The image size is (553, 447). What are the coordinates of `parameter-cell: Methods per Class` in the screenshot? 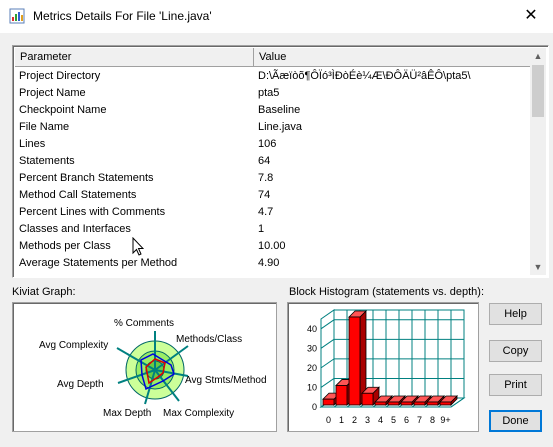 It's located at (65, 246).